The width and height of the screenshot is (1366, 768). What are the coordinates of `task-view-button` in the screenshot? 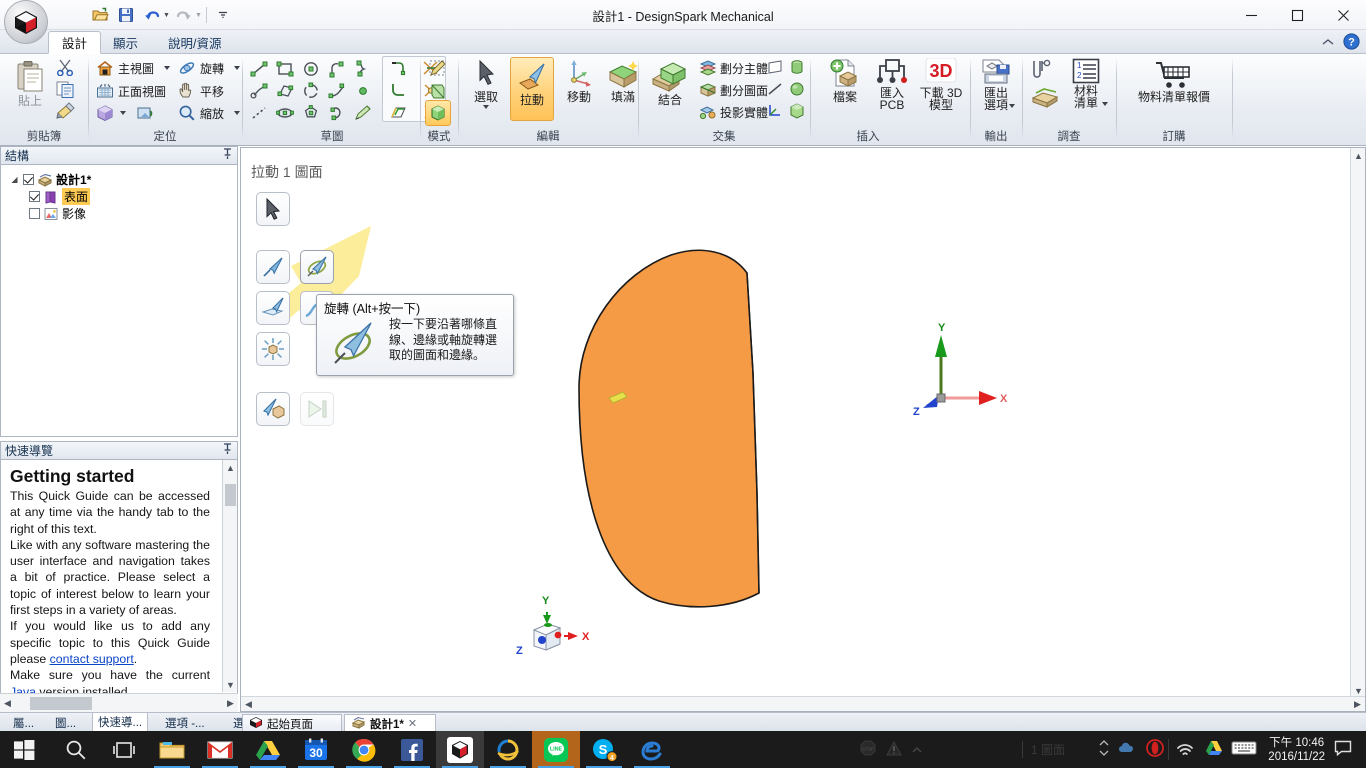 It's located at (124, 749).